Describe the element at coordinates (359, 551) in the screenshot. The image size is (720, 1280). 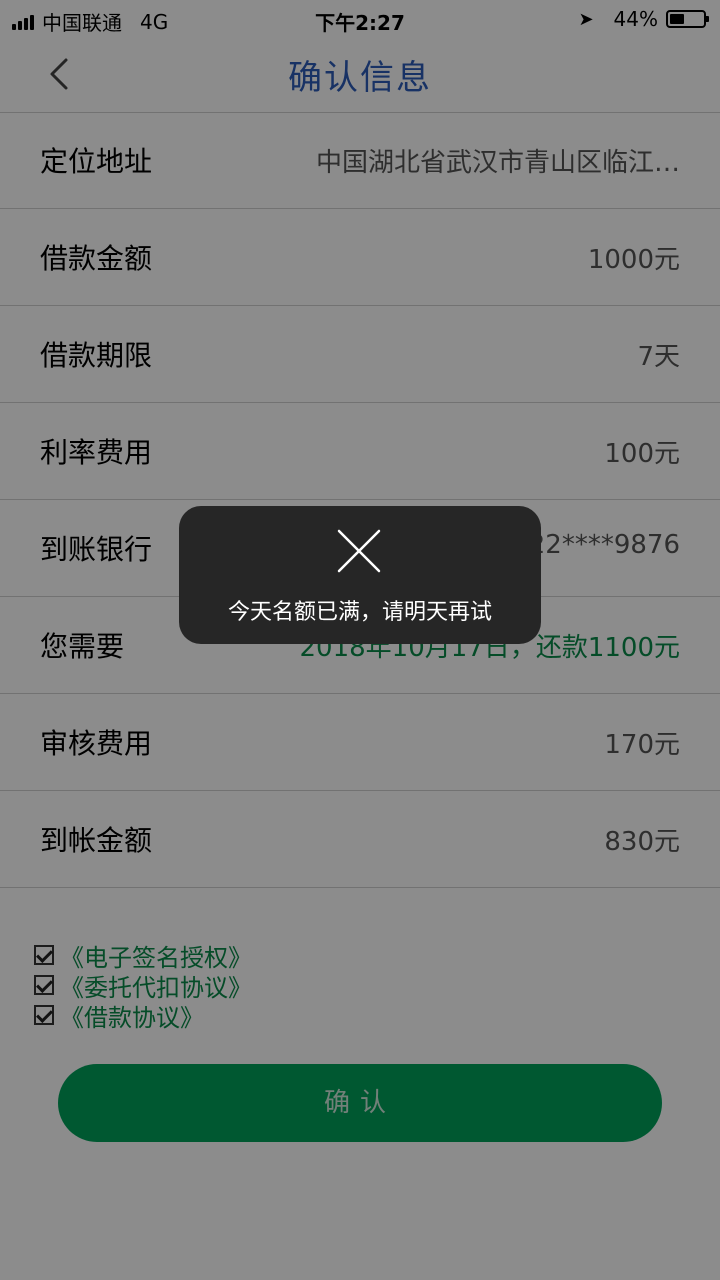
I see `close-icon` at that location.